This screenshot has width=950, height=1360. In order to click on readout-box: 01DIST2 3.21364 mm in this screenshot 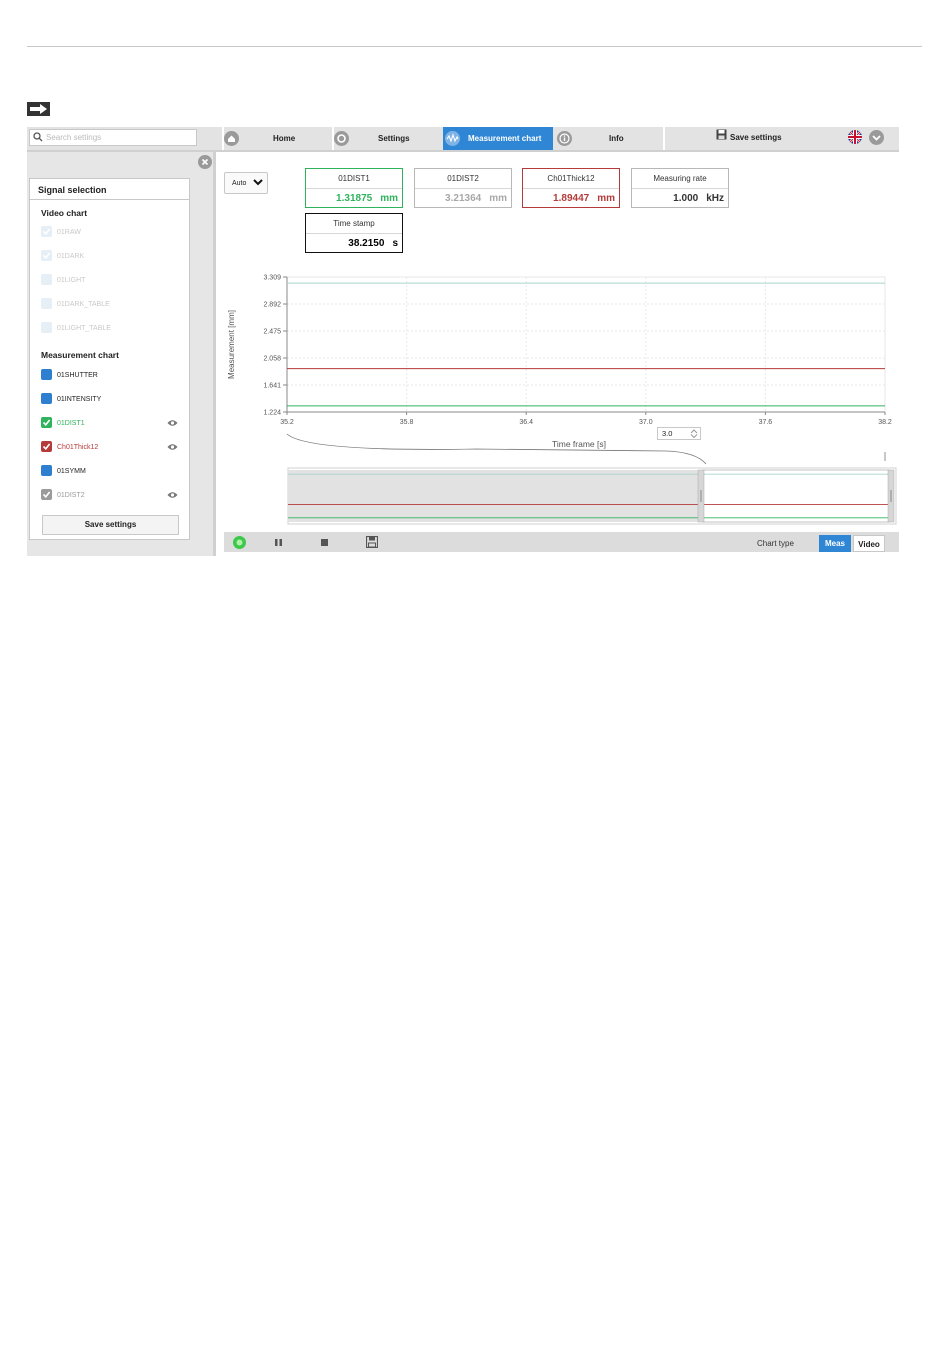, I will do `click(463, 188)`.